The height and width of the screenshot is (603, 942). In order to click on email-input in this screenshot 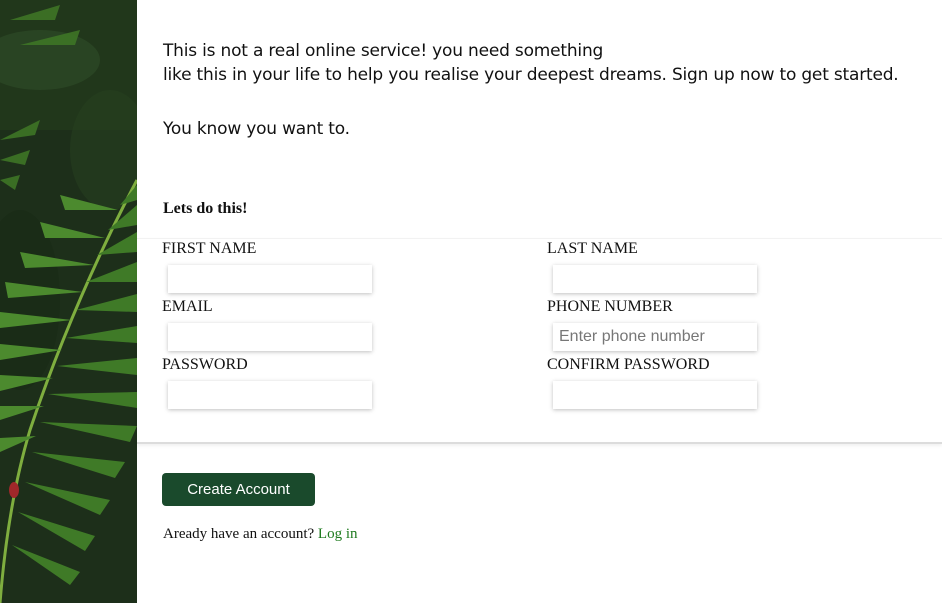, I will do `click(270, 337)`.